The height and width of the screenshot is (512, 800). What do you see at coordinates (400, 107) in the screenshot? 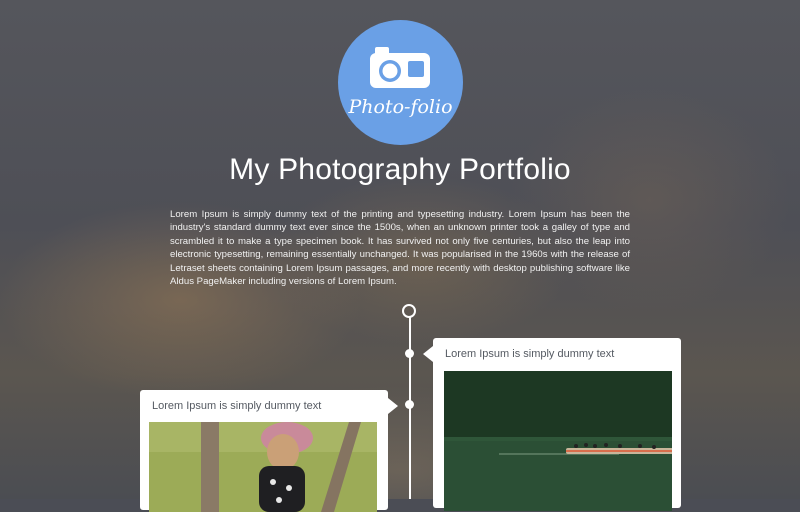
I see `logo-text: Photo-folio` at bounding box center [400, 107].